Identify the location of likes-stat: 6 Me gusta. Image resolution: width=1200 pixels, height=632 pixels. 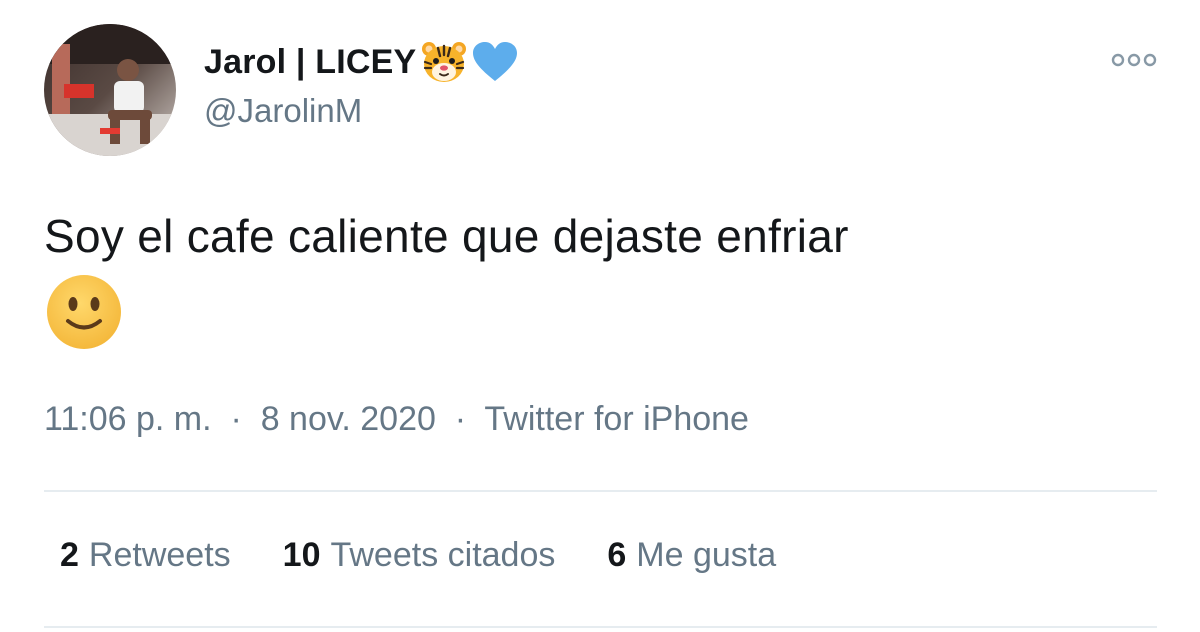
(691, 555).